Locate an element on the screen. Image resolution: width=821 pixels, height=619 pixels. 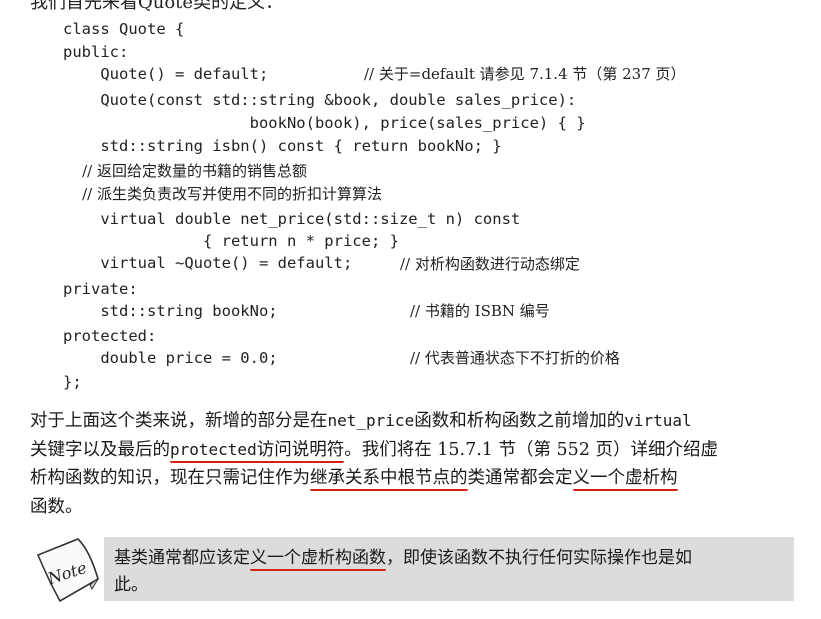
code-comment: // 派生类负责改写并使用不同的折扣计算算法 is located at coordinates (222, 194).